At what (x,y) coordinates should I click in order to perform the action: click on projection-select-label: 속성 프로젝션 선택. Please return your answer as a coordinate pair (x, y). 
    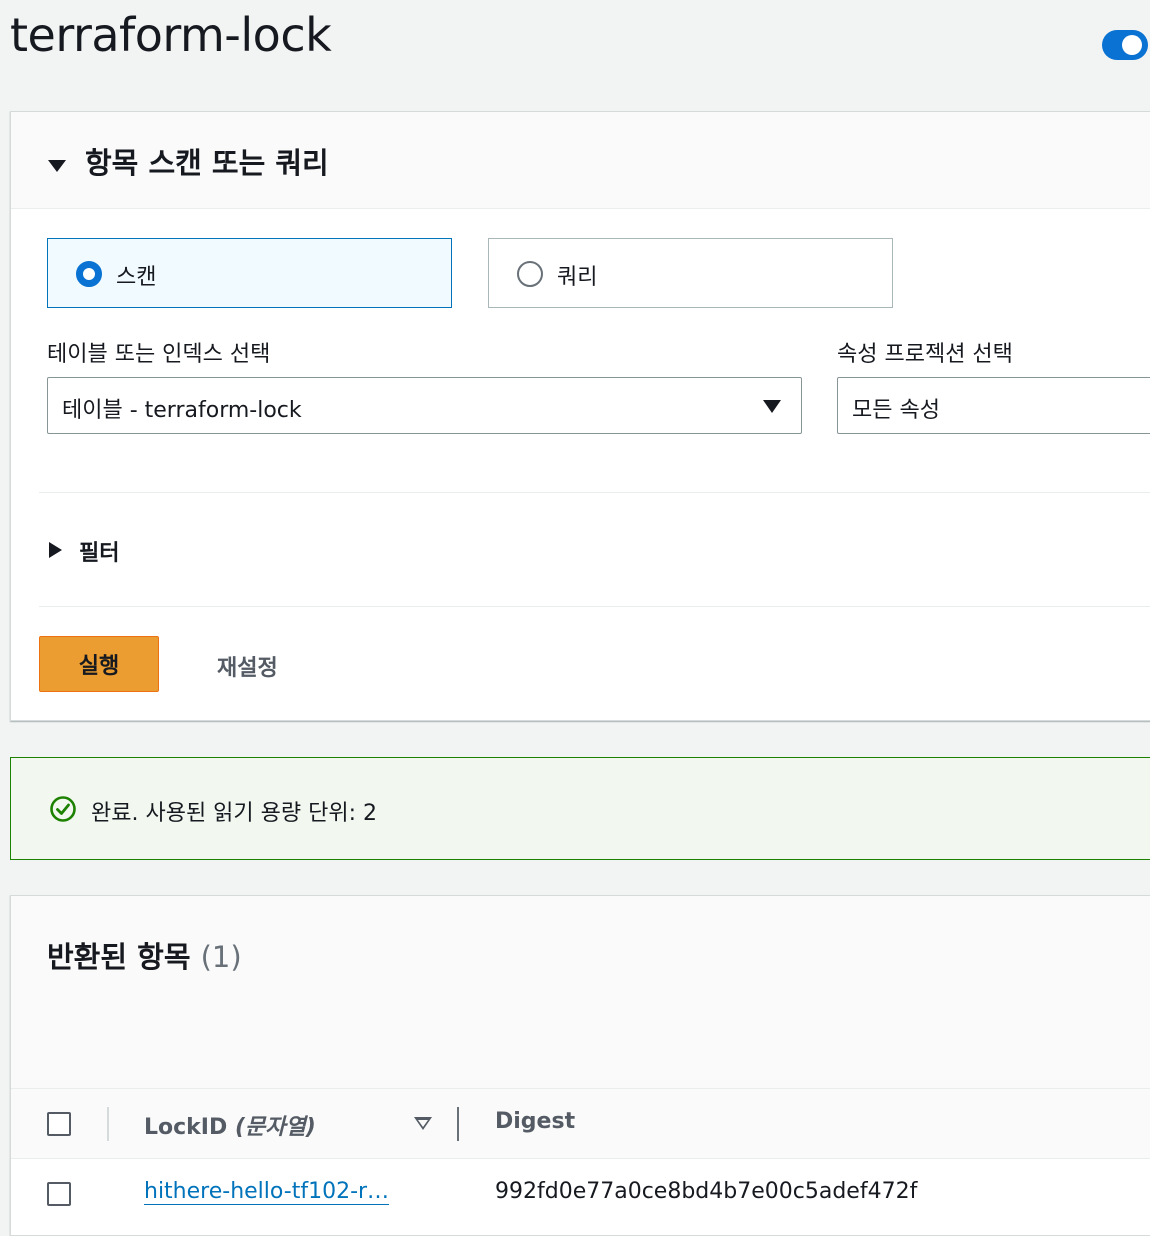
    Looking at the image, I should click on (925, 354).